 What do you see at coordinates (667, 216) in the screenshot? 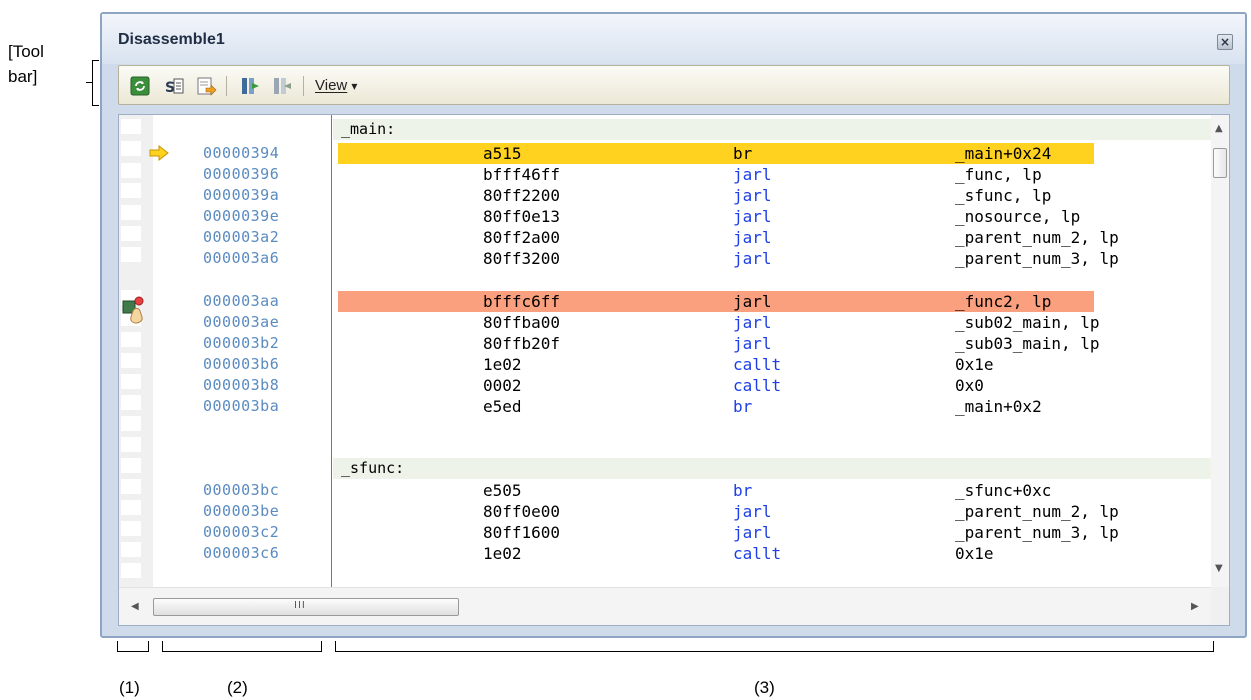
I see `disasm-row: 0000039e 80ff0e13 jarl _nosource, lp` at bounding box center [667, 216].